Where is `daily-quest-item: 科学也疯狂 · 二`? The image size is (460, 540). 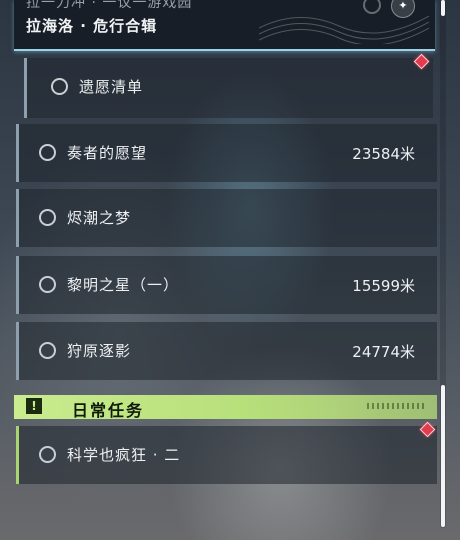 daily-quest-item: 科学也疯狂 · 二 is located at coordinates (226, 455).